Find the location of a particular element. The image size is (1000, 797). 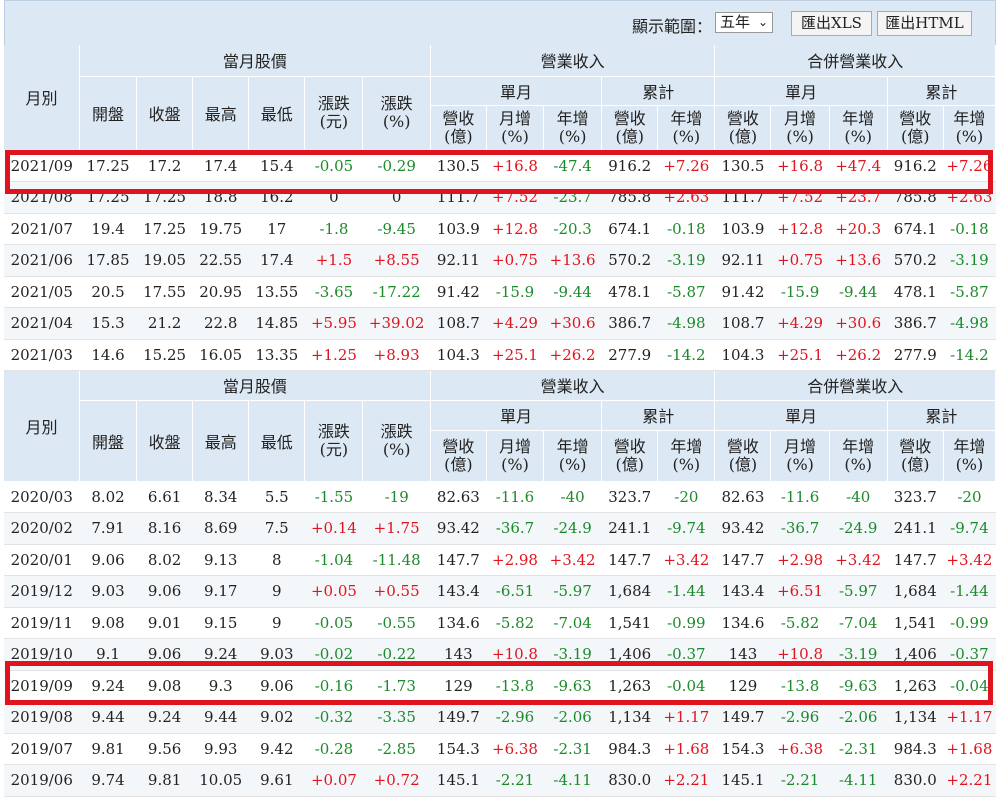

data-cell: -2.31 is located at coordinates (858, 749).